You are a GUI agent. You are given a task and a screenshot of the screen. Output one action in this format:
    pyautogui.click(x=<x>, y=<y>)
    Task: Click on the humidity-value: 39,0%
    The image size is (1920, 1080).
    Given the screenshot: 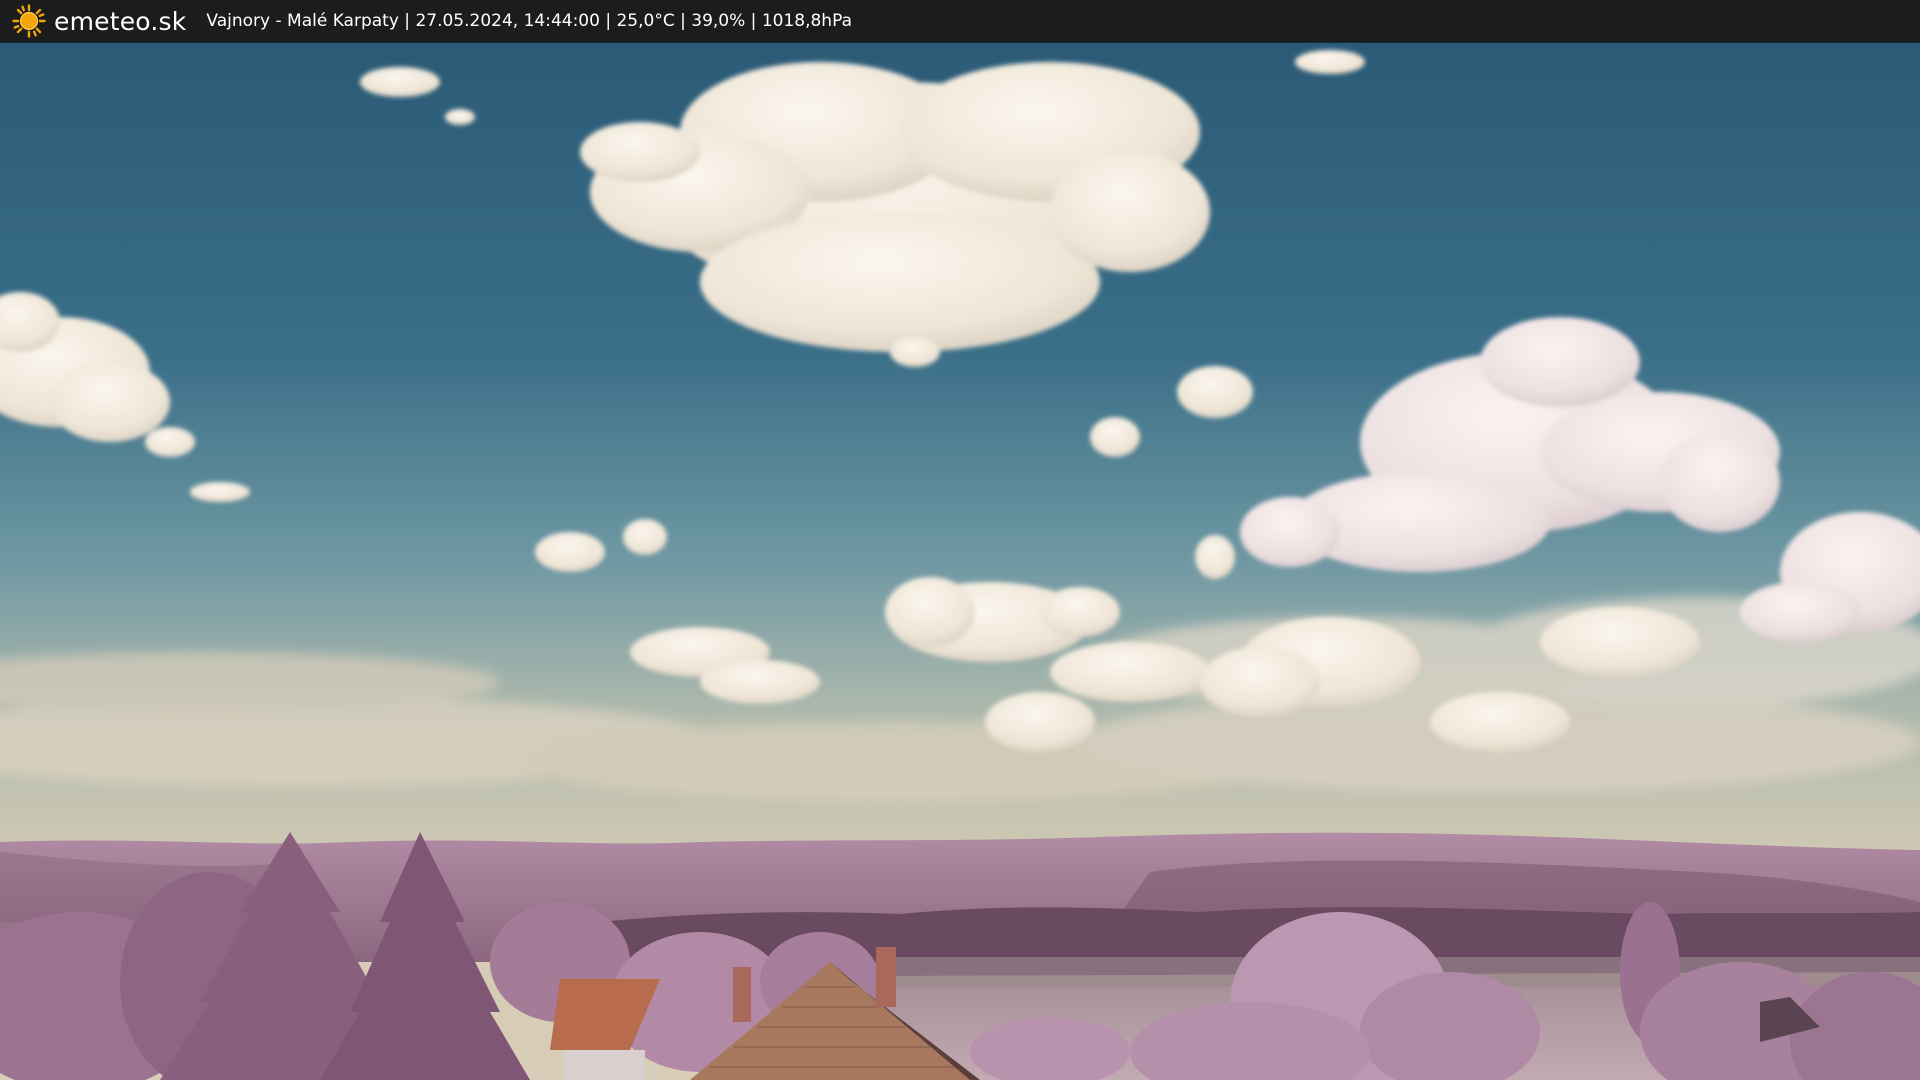 What is the action you would take?
    pyautogui.click(x=718, y=21)
    